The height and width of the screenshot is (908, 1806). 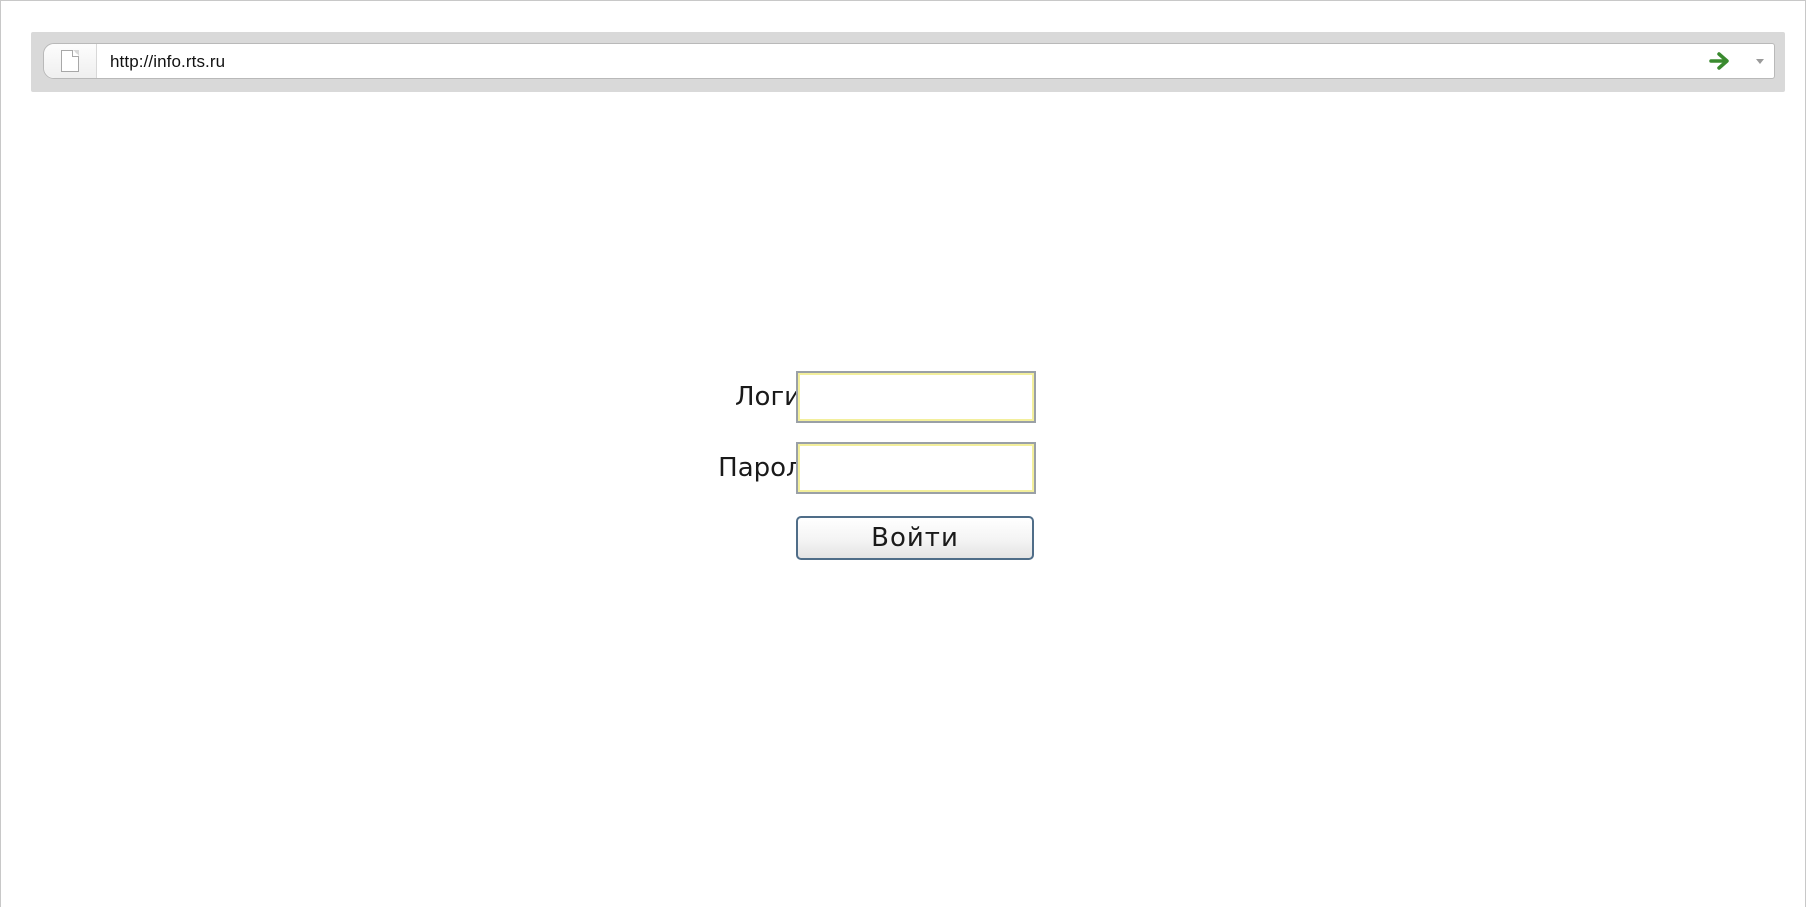 I want to click on address-bar: http://info.rts.ru, so click(x=909, y=61).